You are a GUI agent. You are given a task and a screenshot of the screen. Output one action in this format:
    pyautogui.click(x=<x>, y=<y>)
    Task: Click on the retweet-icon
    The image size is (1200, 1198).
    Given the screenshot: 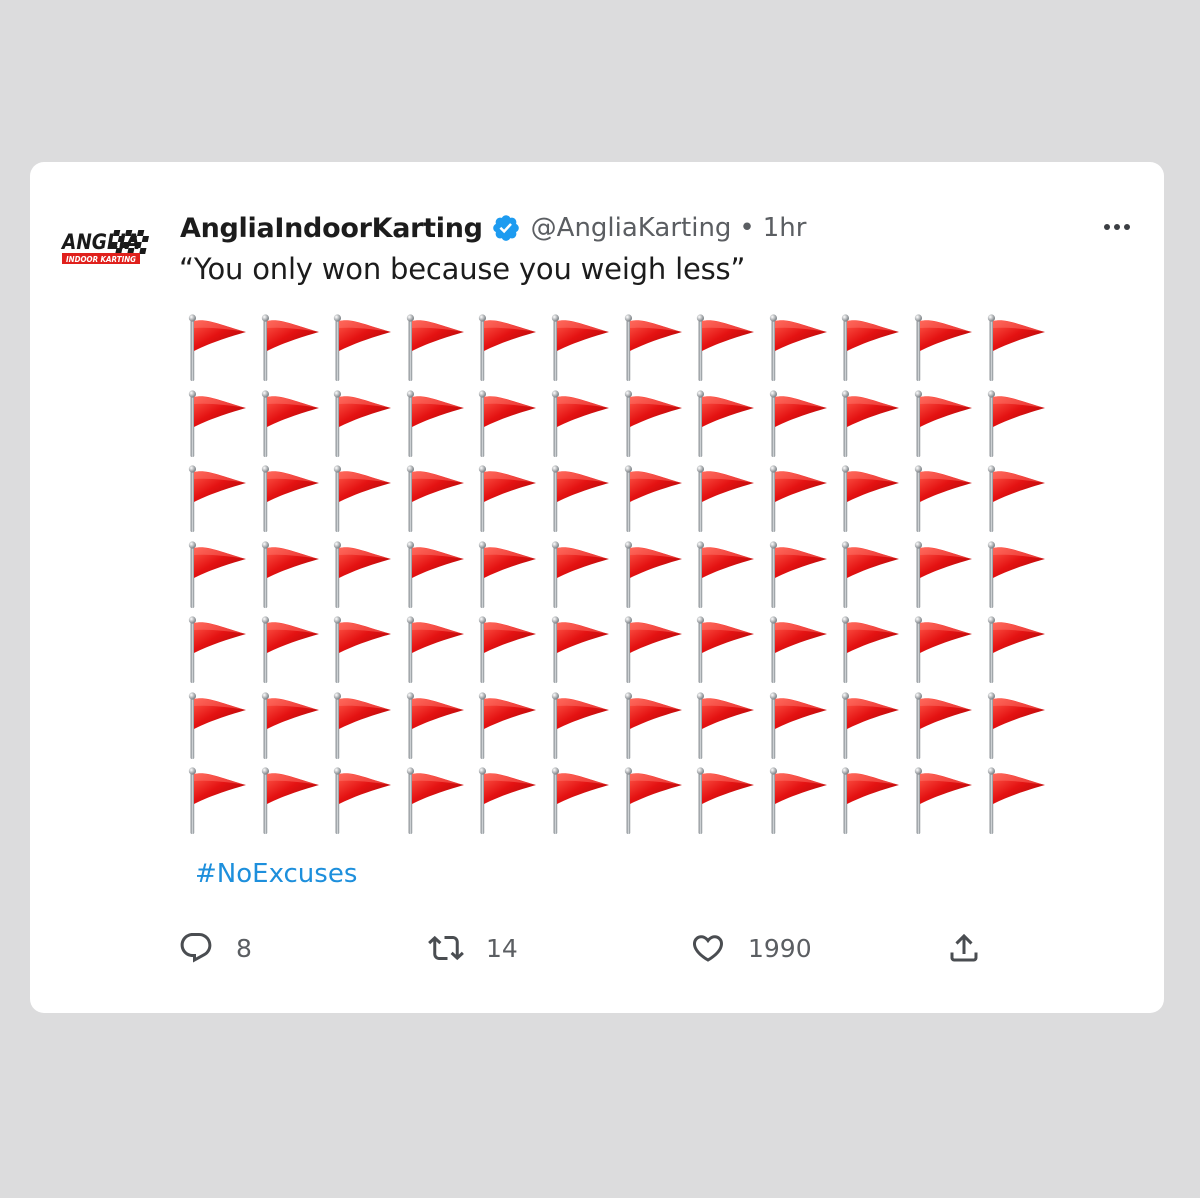 What is the action you would take?
    pyautogui.click(x=446, y=948)
    